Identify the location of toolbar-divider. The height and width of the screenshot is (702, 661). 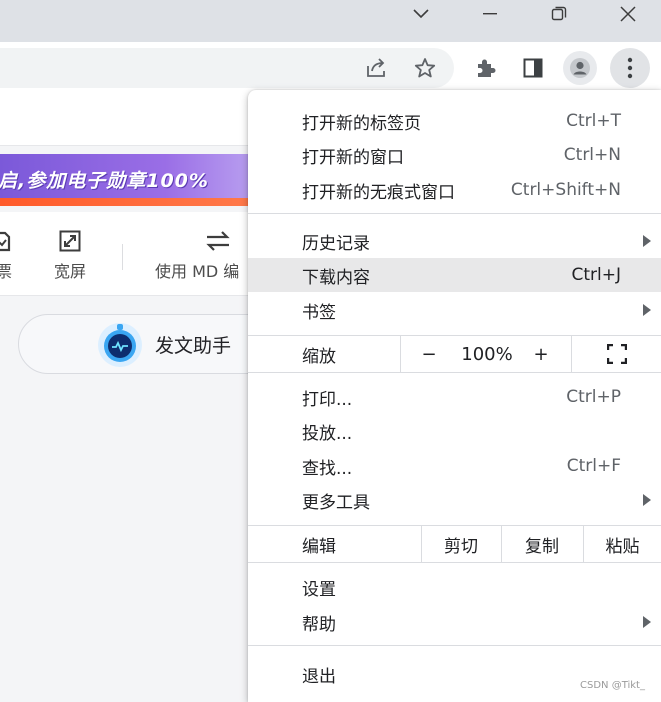
(122, 257).